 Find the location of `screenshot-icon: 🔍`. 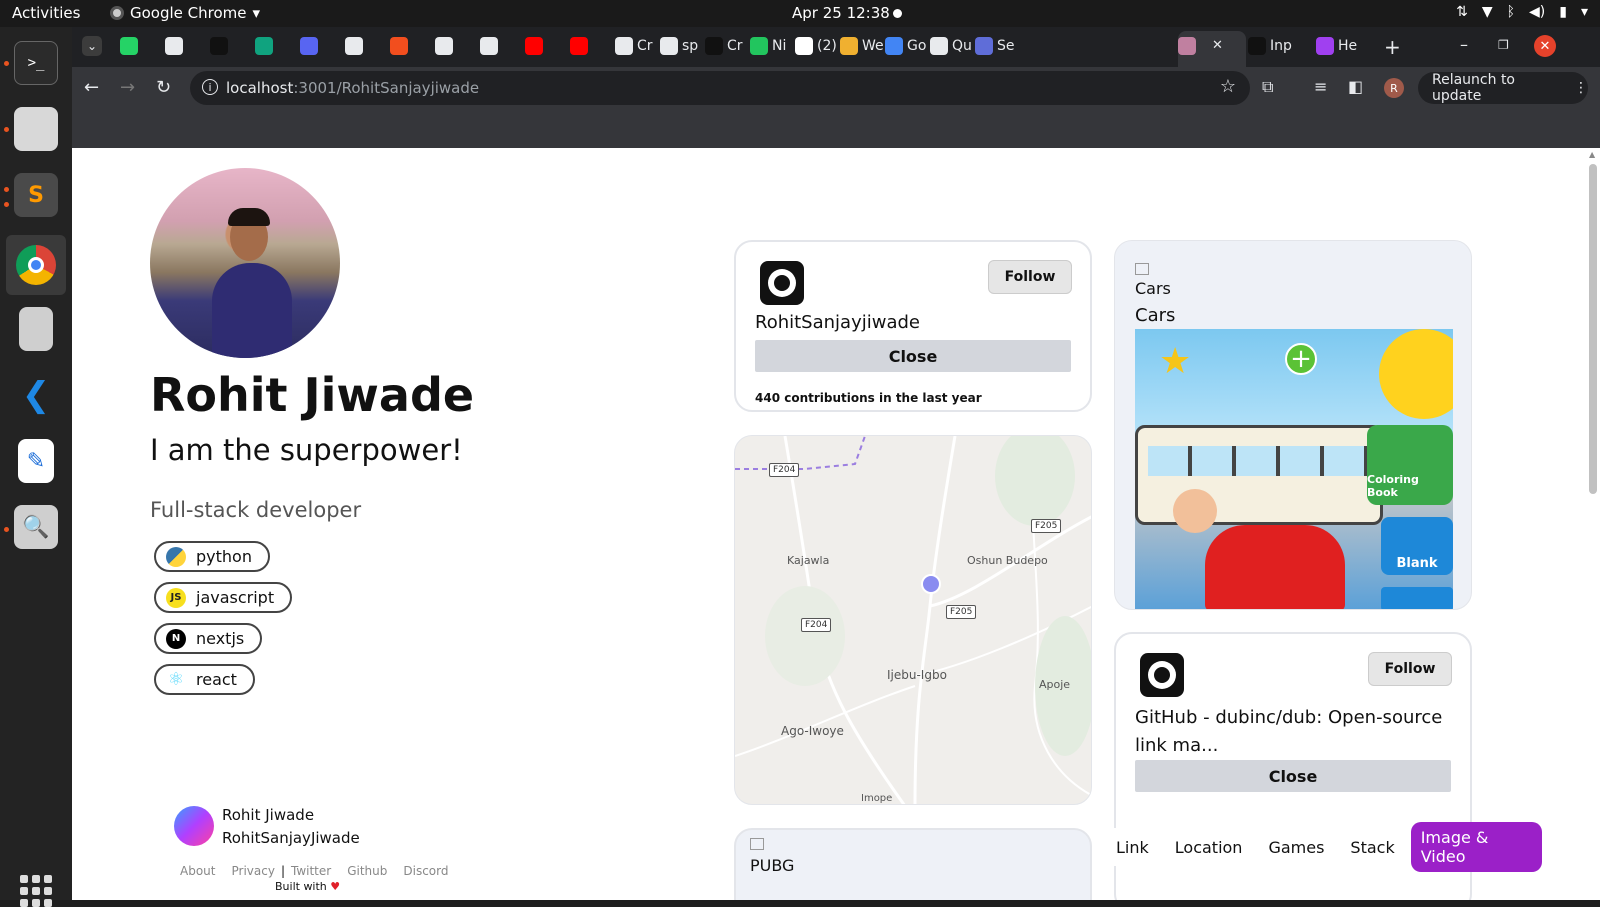

screenshot-icon: 🔍 is located at coordinates (36, 527).